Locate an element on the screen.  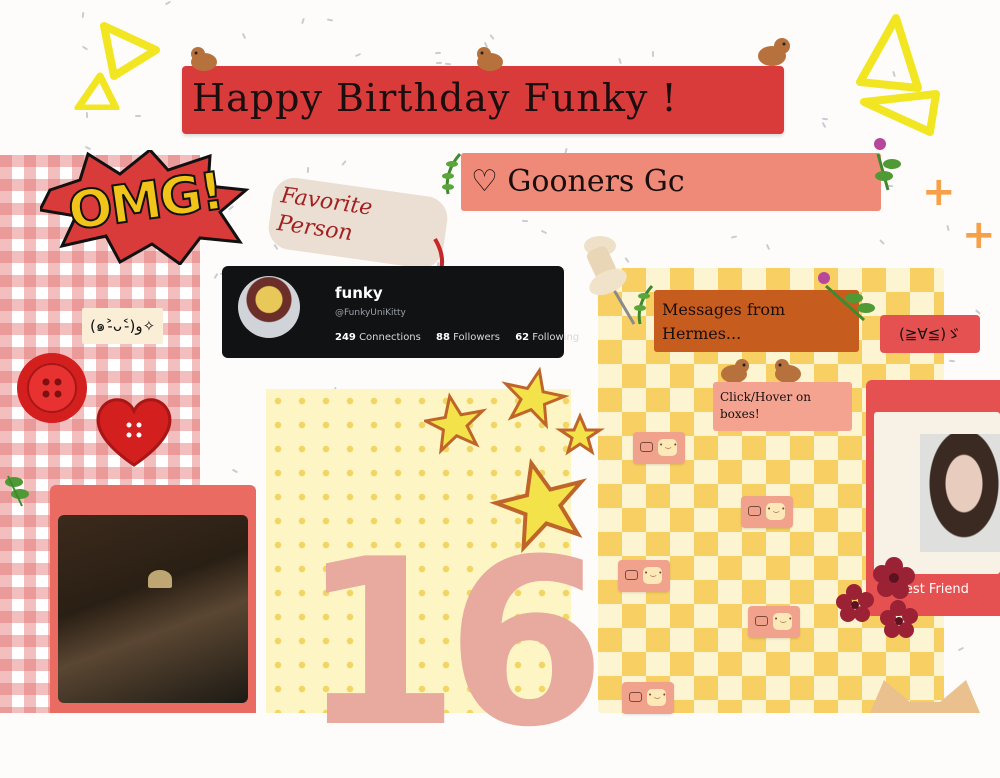
avatar is located at coordinates (269, 307).